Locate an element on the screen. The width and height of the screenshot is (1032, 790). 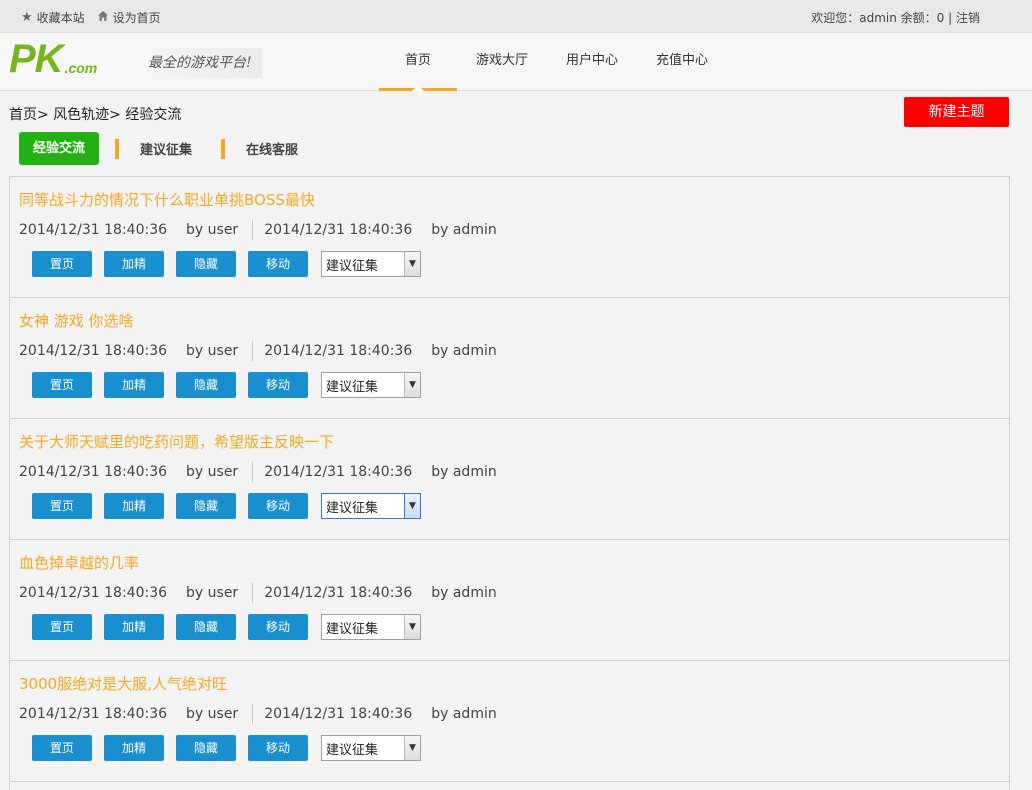
site-slogan: 最全的游戏平台! is located at coordinates (201, 63).